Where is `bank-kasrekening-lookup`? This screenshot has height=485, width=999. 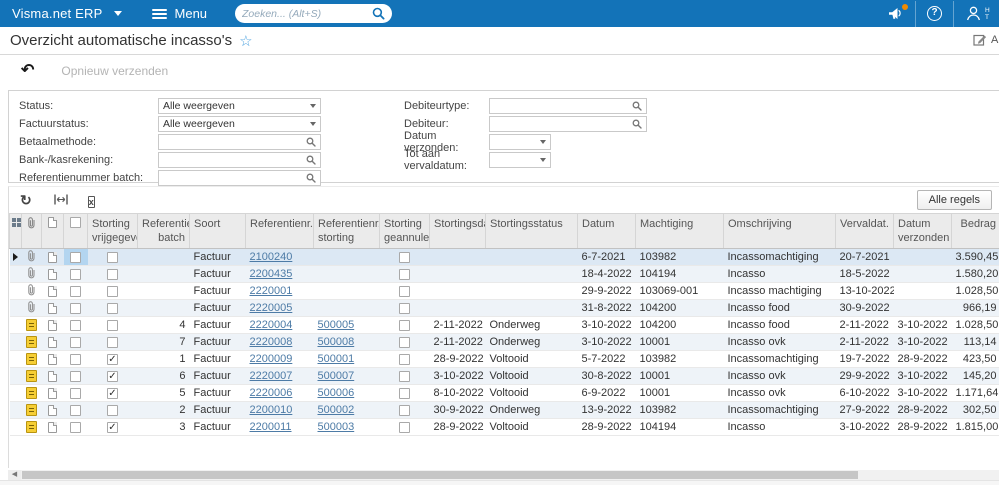
bank-kasrekening-lookup is located at coordinates (239, 159).